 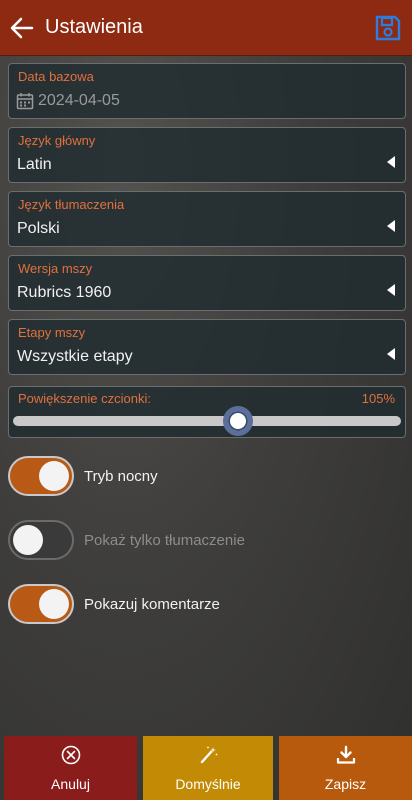 I want to click on arrow-left-icon, so click(x=22, y=28).